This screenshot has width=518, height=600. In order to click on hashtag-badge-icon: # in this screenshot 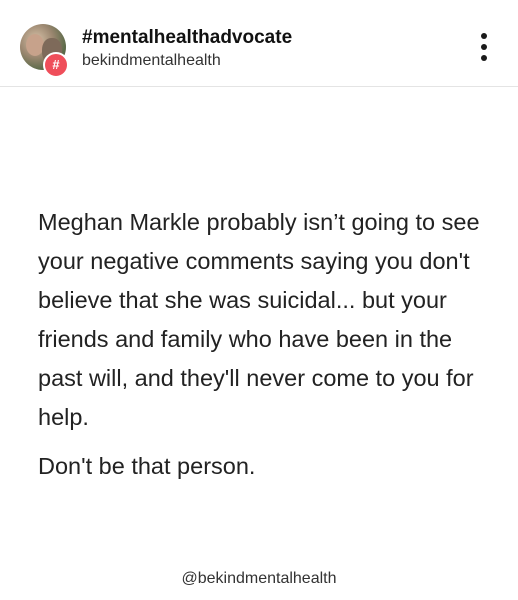, I will do `click(56, 65)`.